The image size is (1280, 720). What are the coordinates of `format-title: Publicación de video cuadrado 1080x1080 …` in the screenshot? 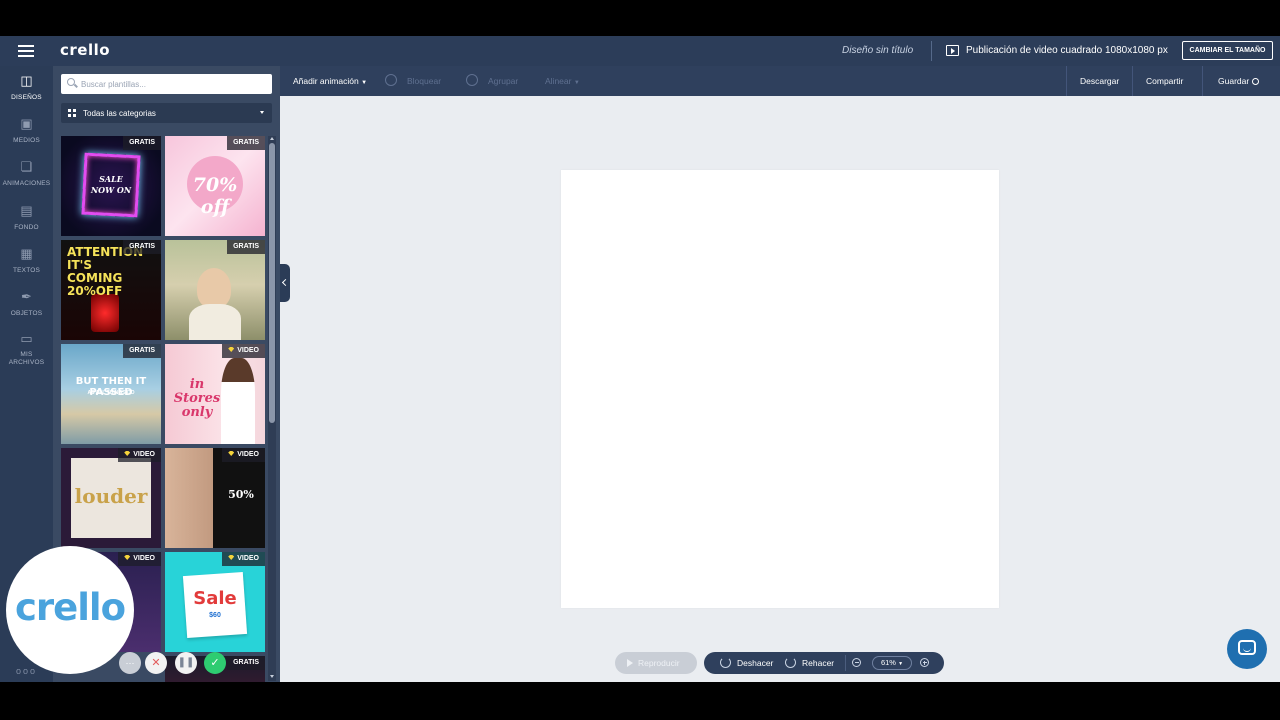 It's located at (1067, 50).